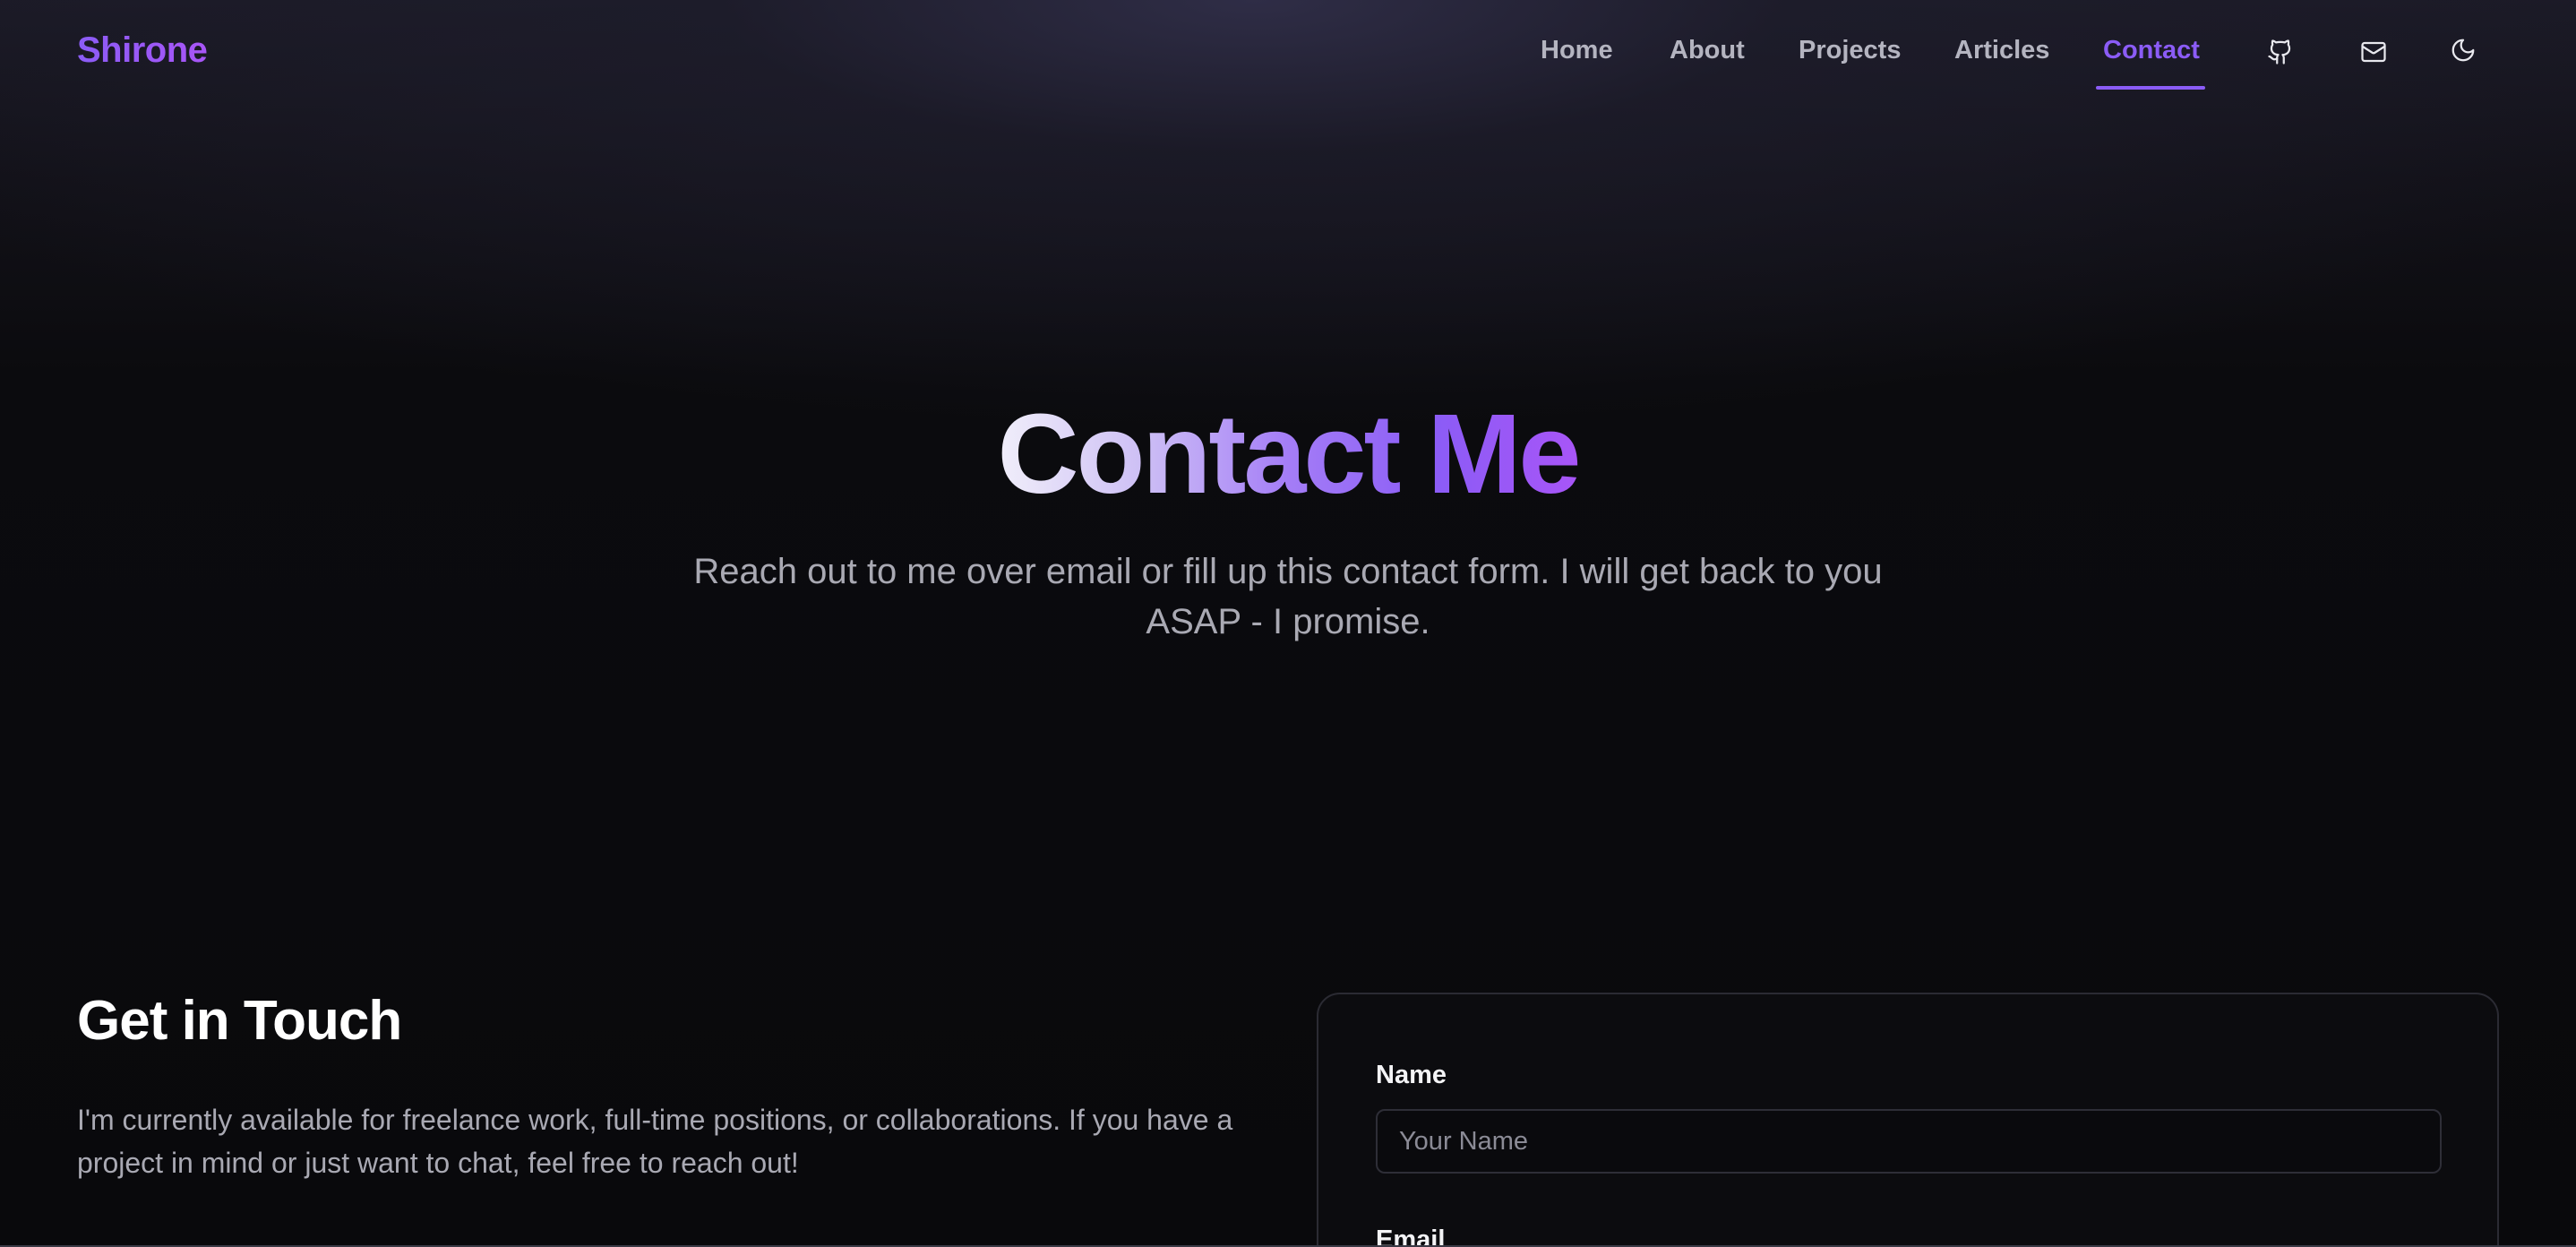 This screenshot has width=2576, height=1247. I want to click on mail-icon, so click(2373, 52).